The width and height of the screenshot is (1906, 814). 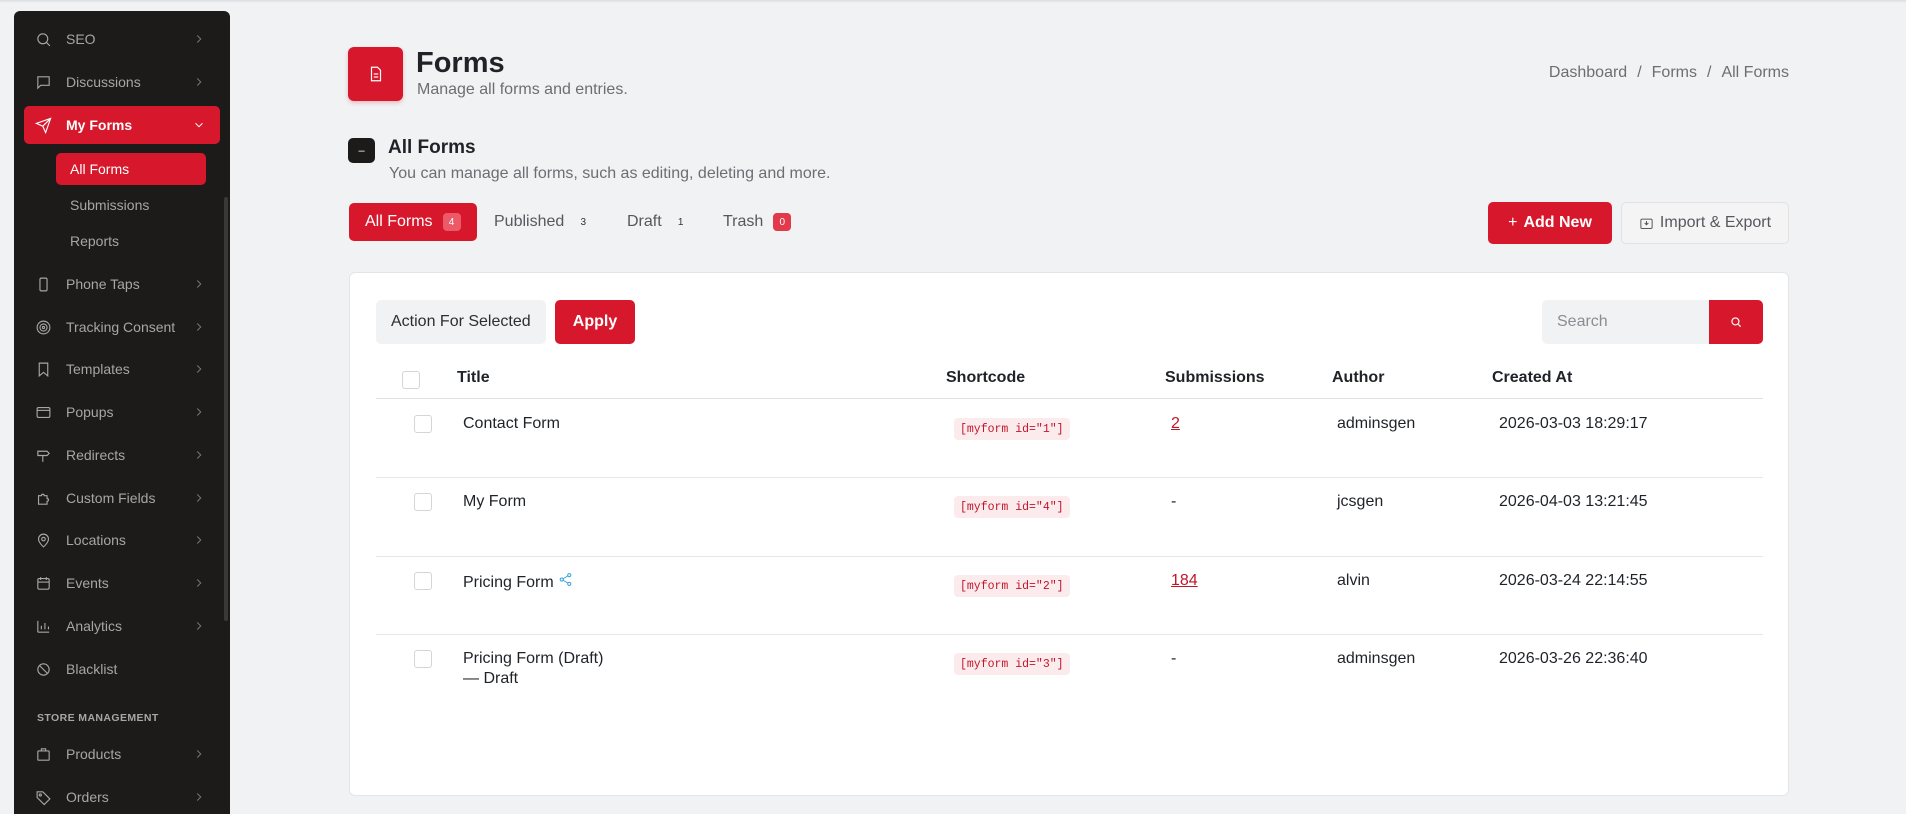 I want to click on plus-icon: +, so click(x=1513, y=222).